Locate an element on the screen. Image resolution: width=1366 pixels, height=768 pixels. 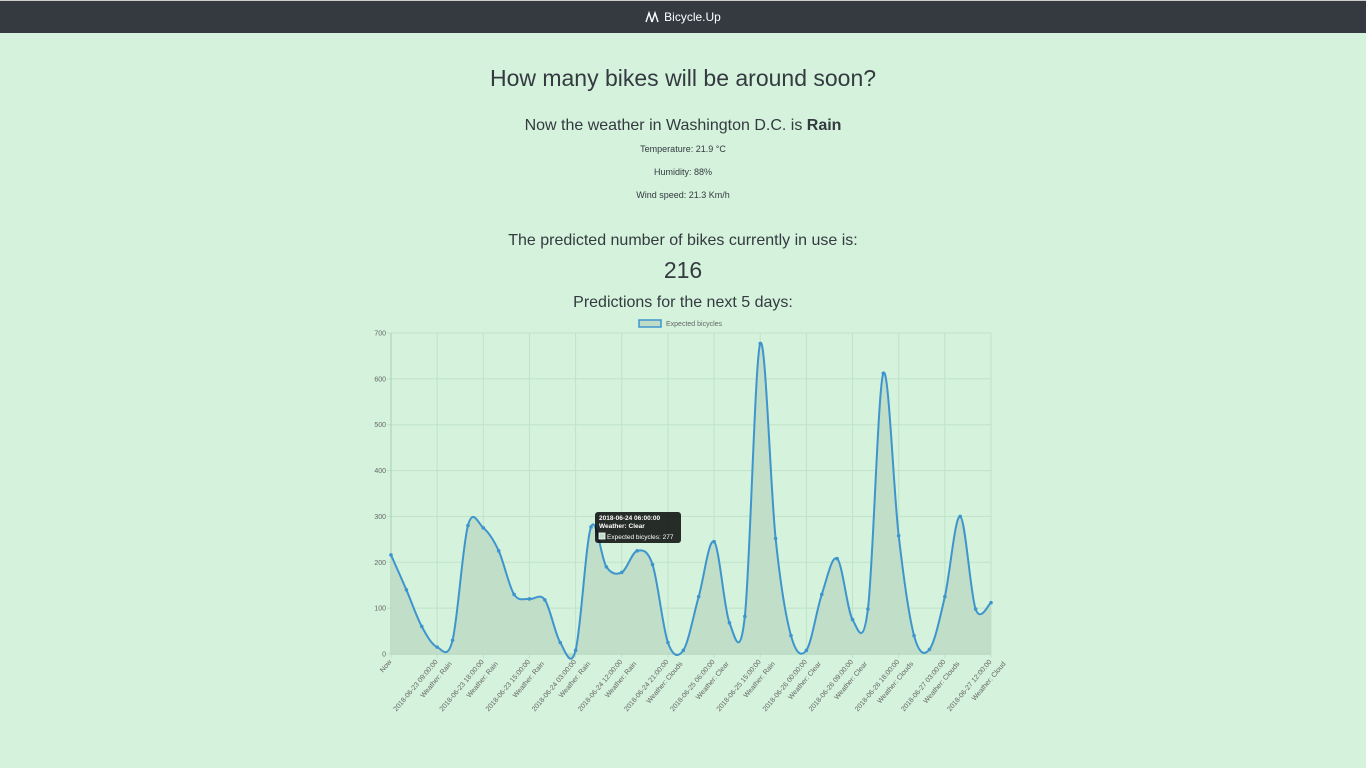
legend-swatch is located at coordinates (650, 323).